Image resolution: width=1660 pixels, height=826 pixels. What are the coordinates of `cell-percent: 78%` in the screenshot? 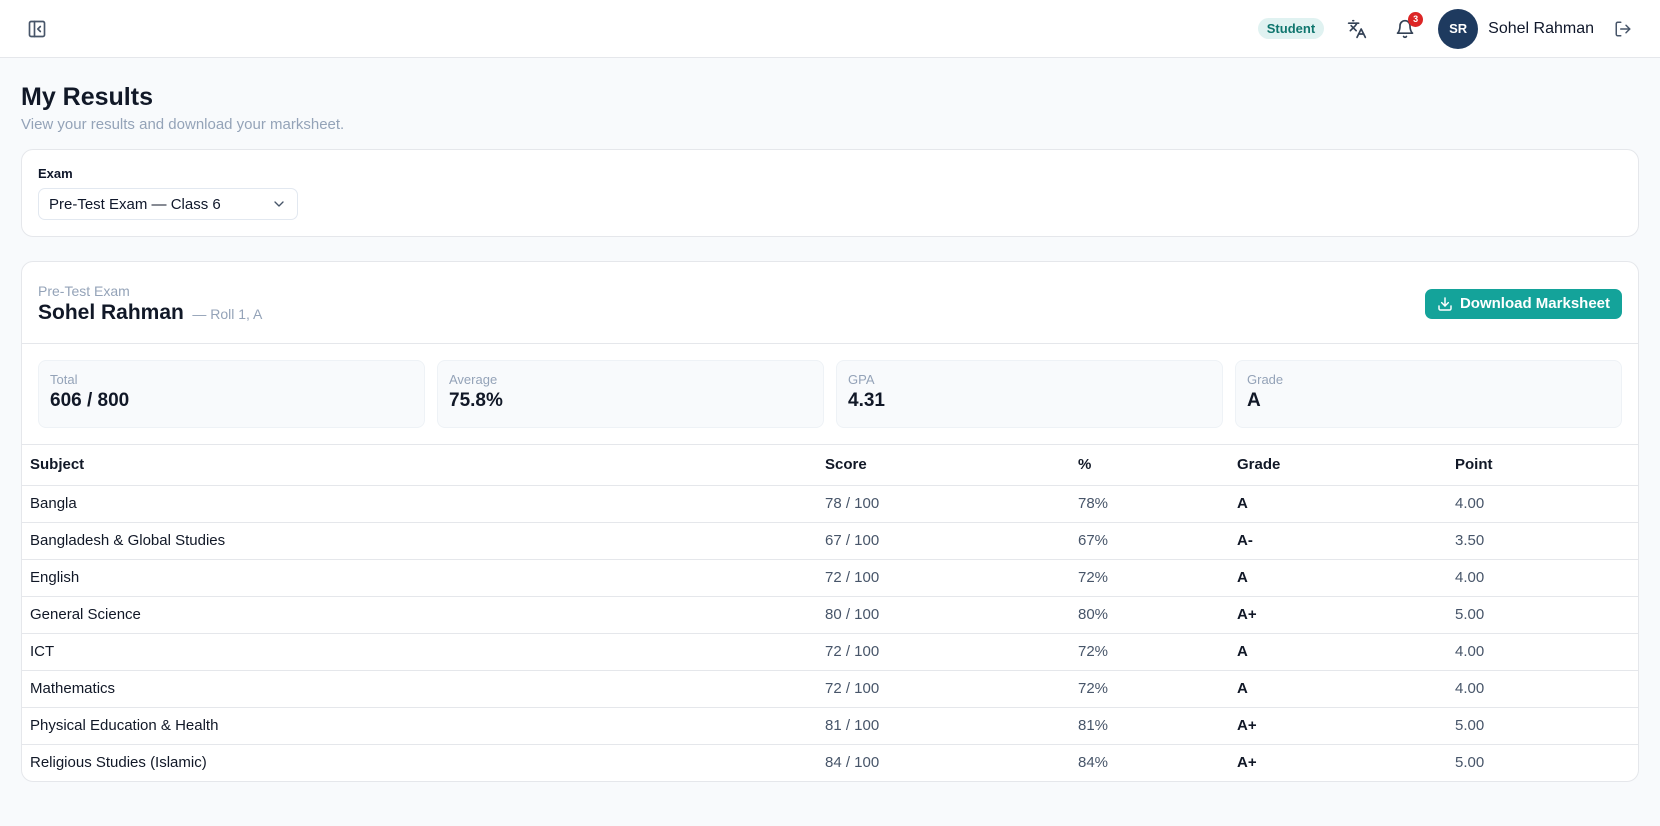 It's located at (1149, 504).